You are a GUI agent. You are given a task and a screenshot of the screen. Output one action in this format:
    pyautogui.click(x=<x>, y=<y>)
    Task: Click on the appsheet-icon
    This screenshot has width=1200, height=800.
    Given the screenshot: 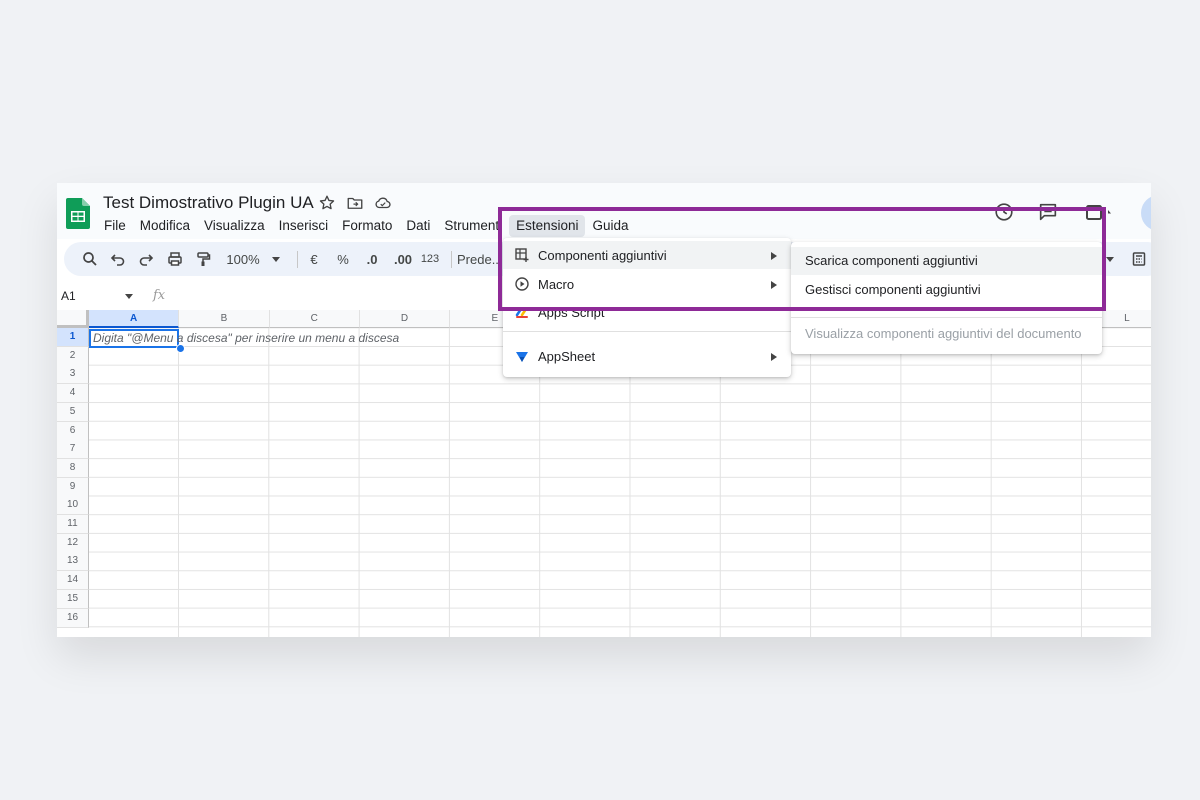 What is the action you would take?
    pyautogui.click(x=522, y=357)
    